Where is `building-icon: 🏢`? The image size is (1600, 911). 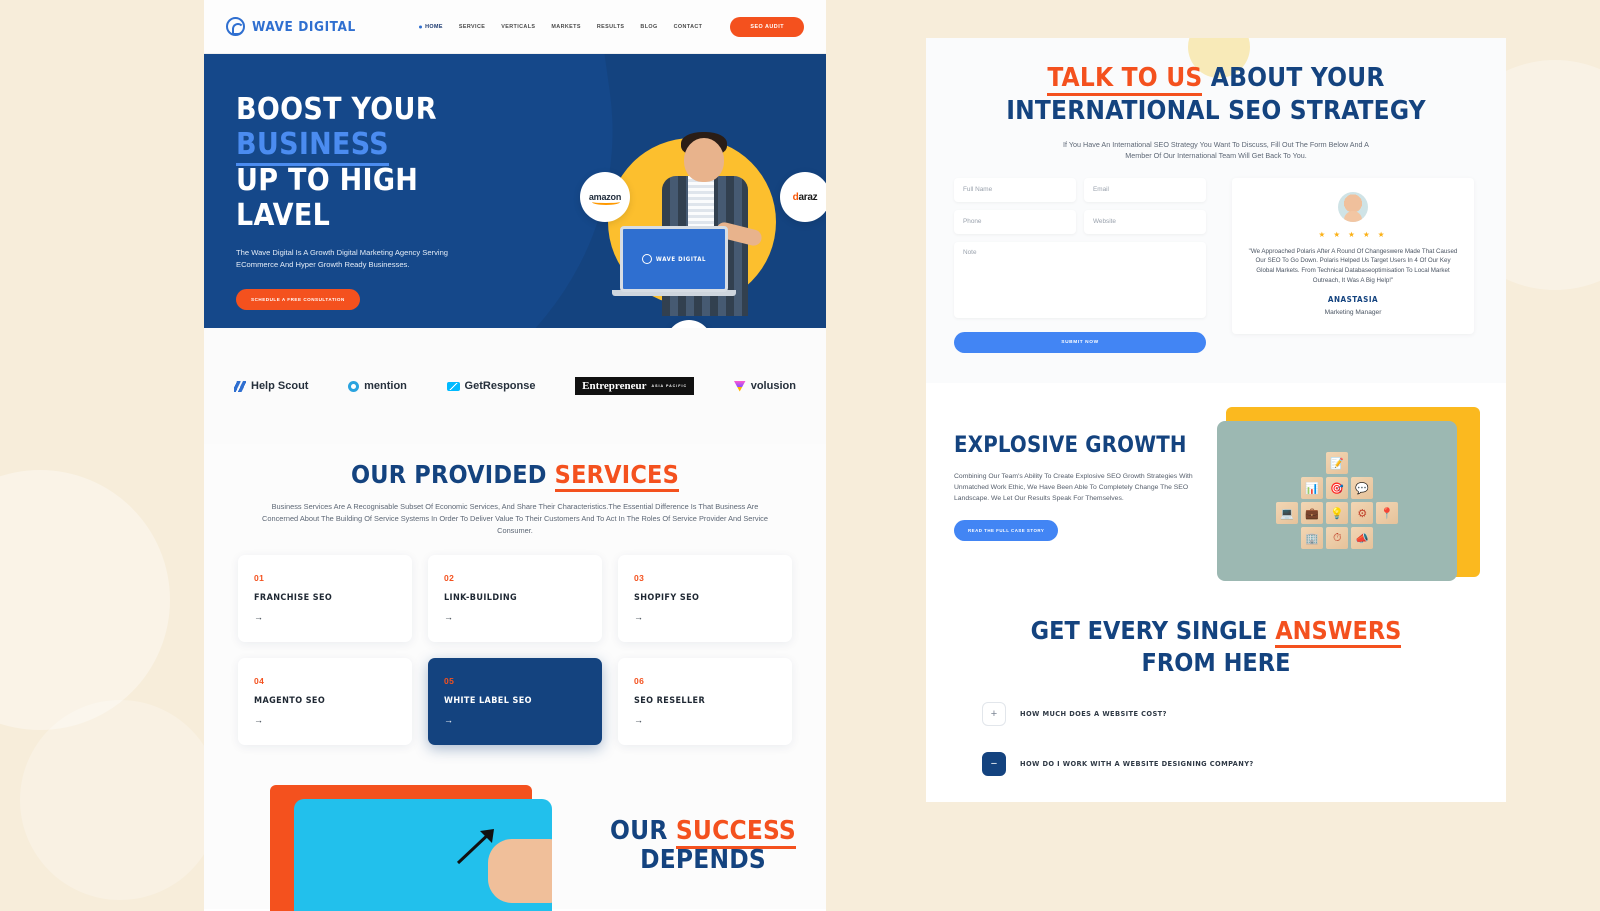
building-icon: 🏢 is located at coordinates (1312, 538).